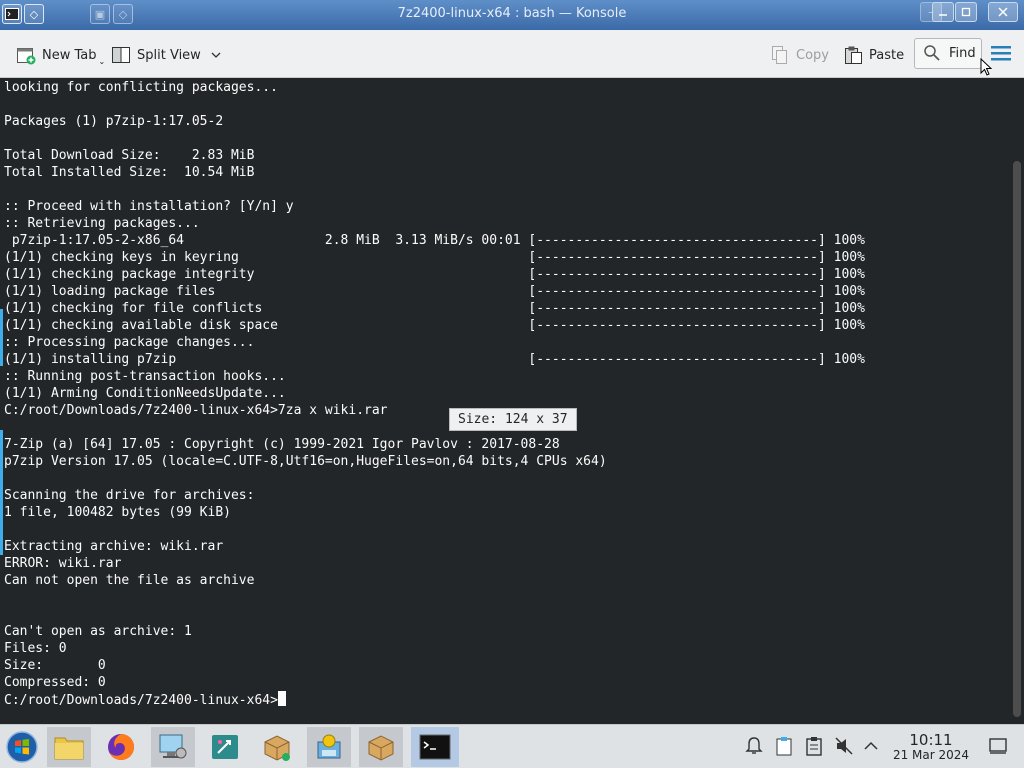 This screenshot has height=768, width=1024. I want to click on klipper-icon, so click(814, 746).